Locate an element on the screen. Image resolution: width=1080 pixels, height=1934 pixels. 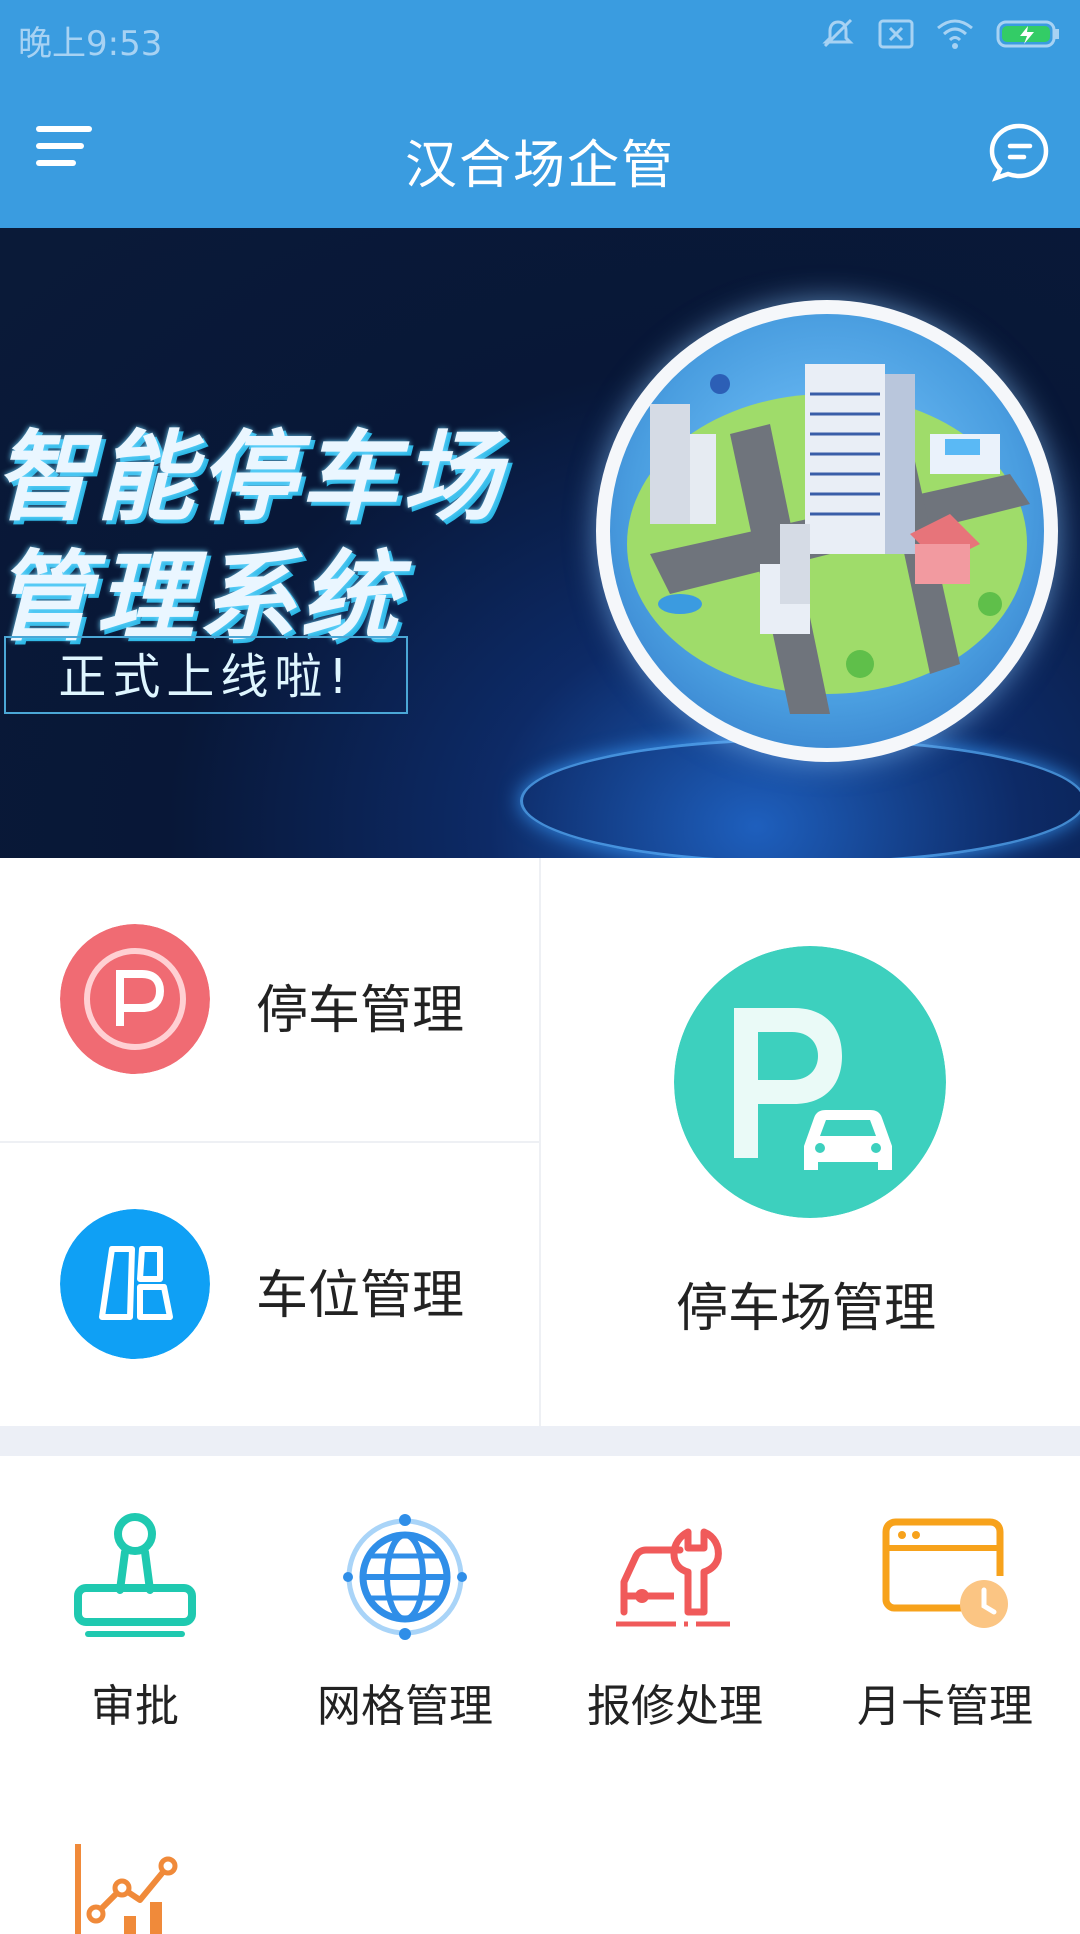
wifi-icon is located at coordinates (955, 34).